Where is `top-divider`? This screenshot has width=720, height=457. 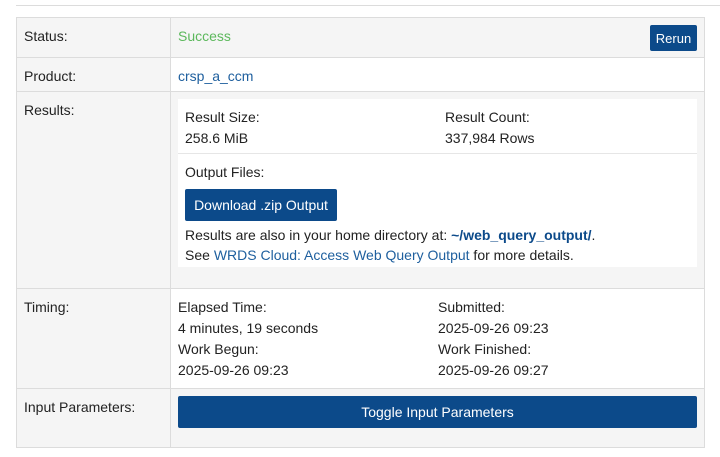
top-divider is located at coordinates (368, 5).